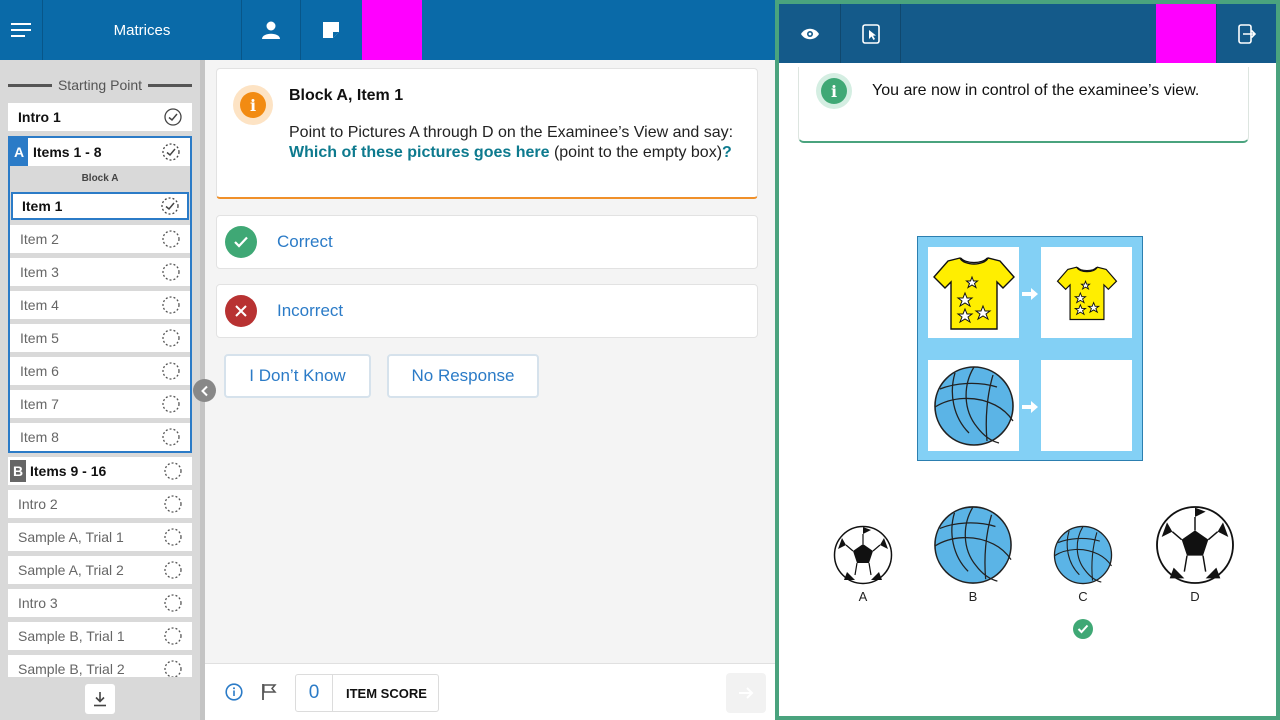 The height and width of the screenshot is (720, 1280). I want to click on incorrect-label: Incorrect, so click(310, 310).